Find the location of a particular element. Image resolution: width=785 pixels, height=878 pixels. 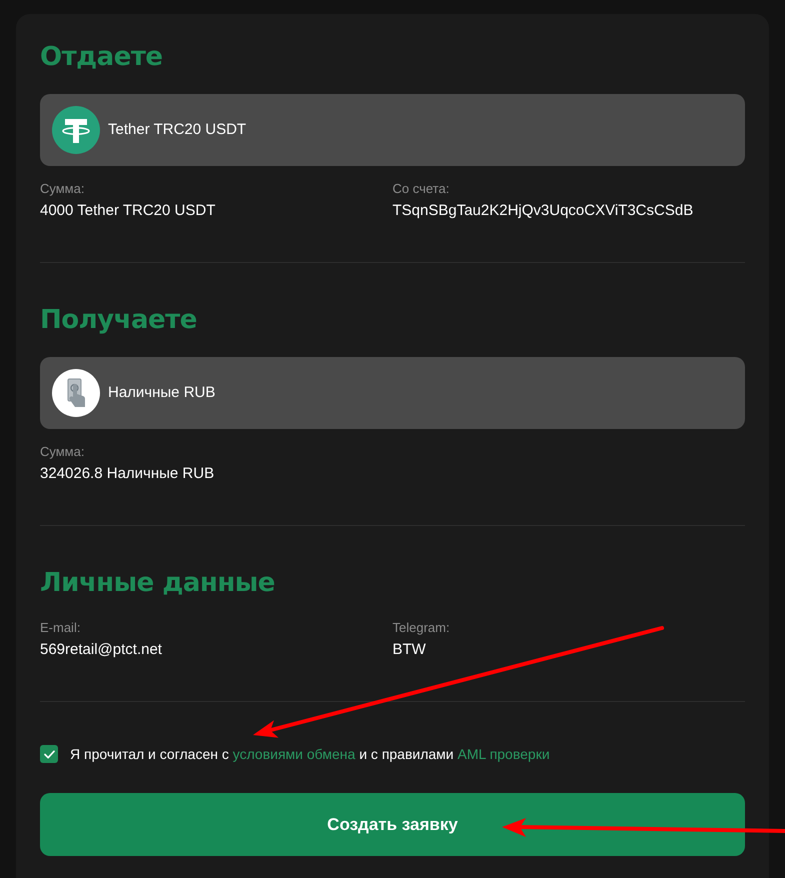

agreement-text: Я прочитал и согласен с условиями обмена и с правилами AML проверки is located at coordinates (310, 754).